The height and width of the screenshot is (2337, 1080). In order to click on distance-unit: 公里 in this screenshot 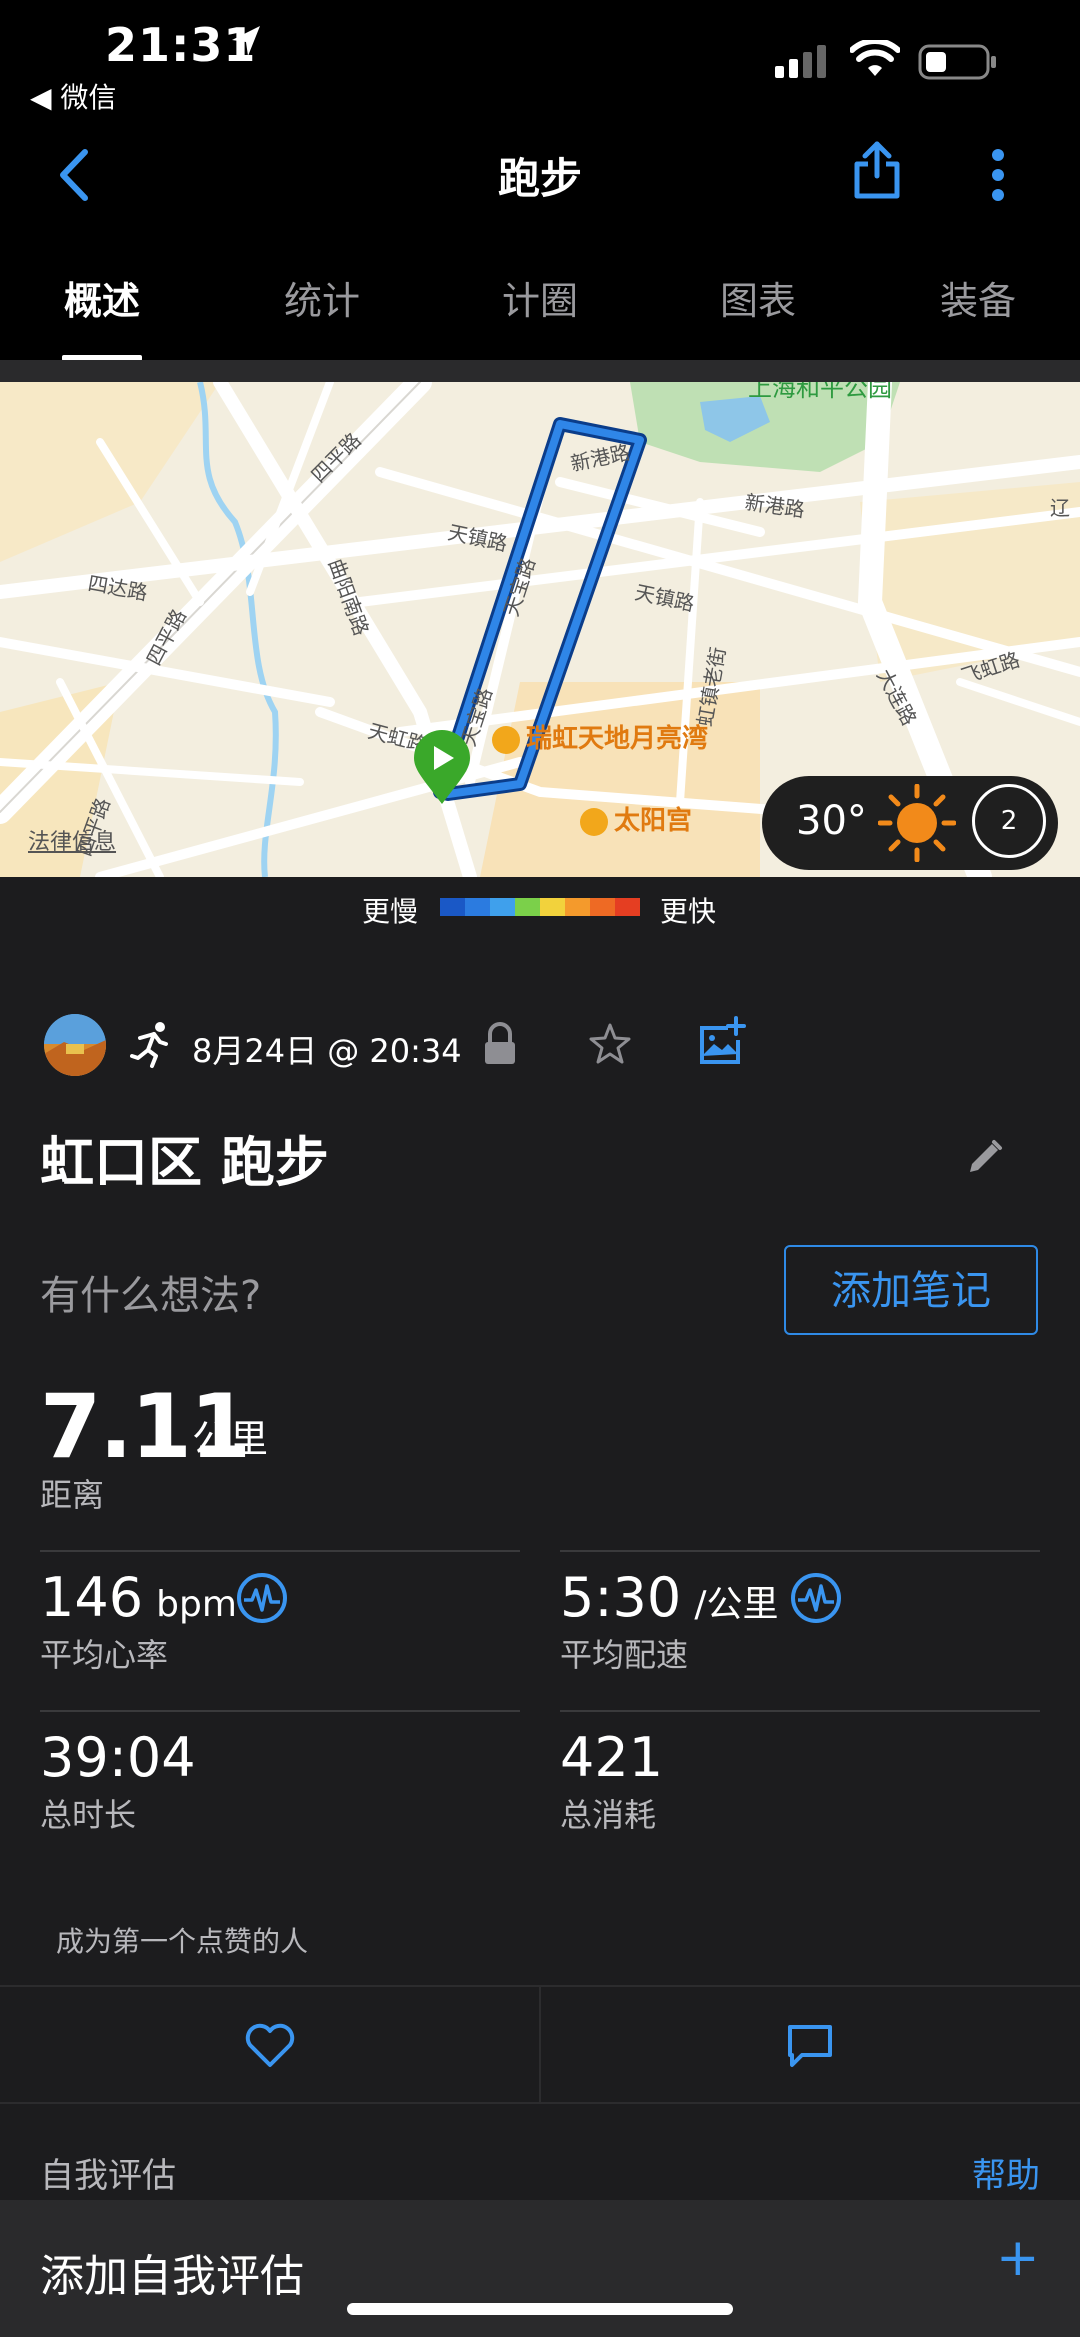, I will do `click(230, 1439)`.